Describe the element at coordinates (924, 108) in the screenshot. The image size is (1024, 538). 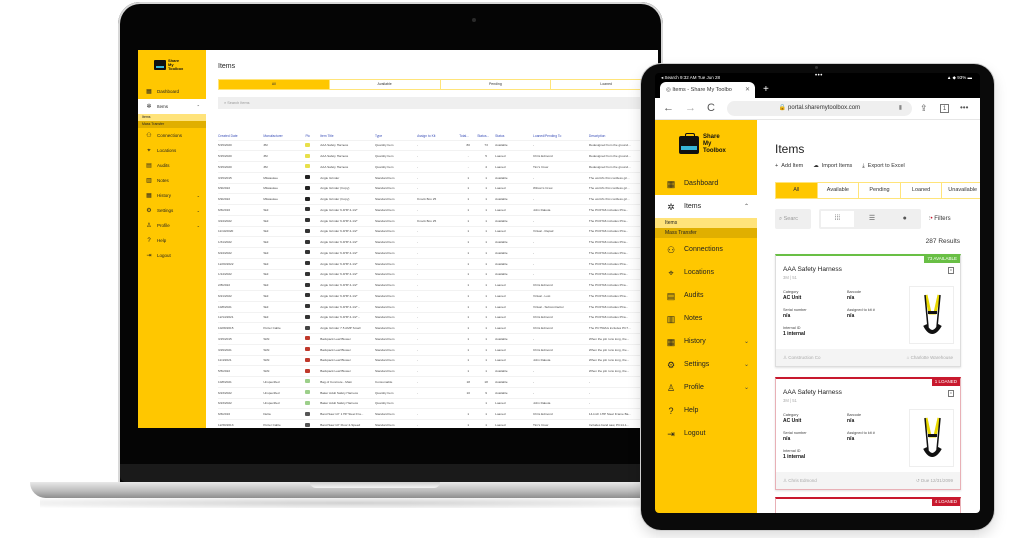
I see `share-button: ⇪` at that location.